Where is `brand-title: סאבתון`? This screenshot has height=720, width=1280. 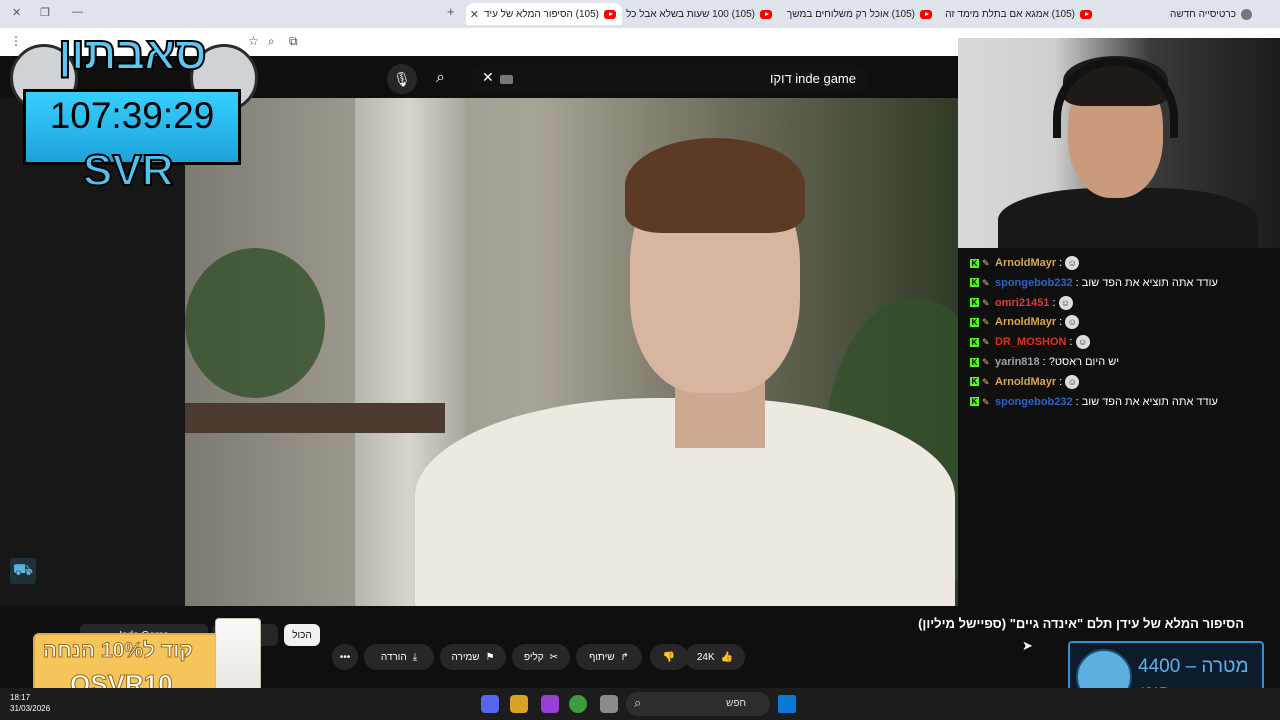 brand-title: סאבתון is located at coordinates (132, 53).